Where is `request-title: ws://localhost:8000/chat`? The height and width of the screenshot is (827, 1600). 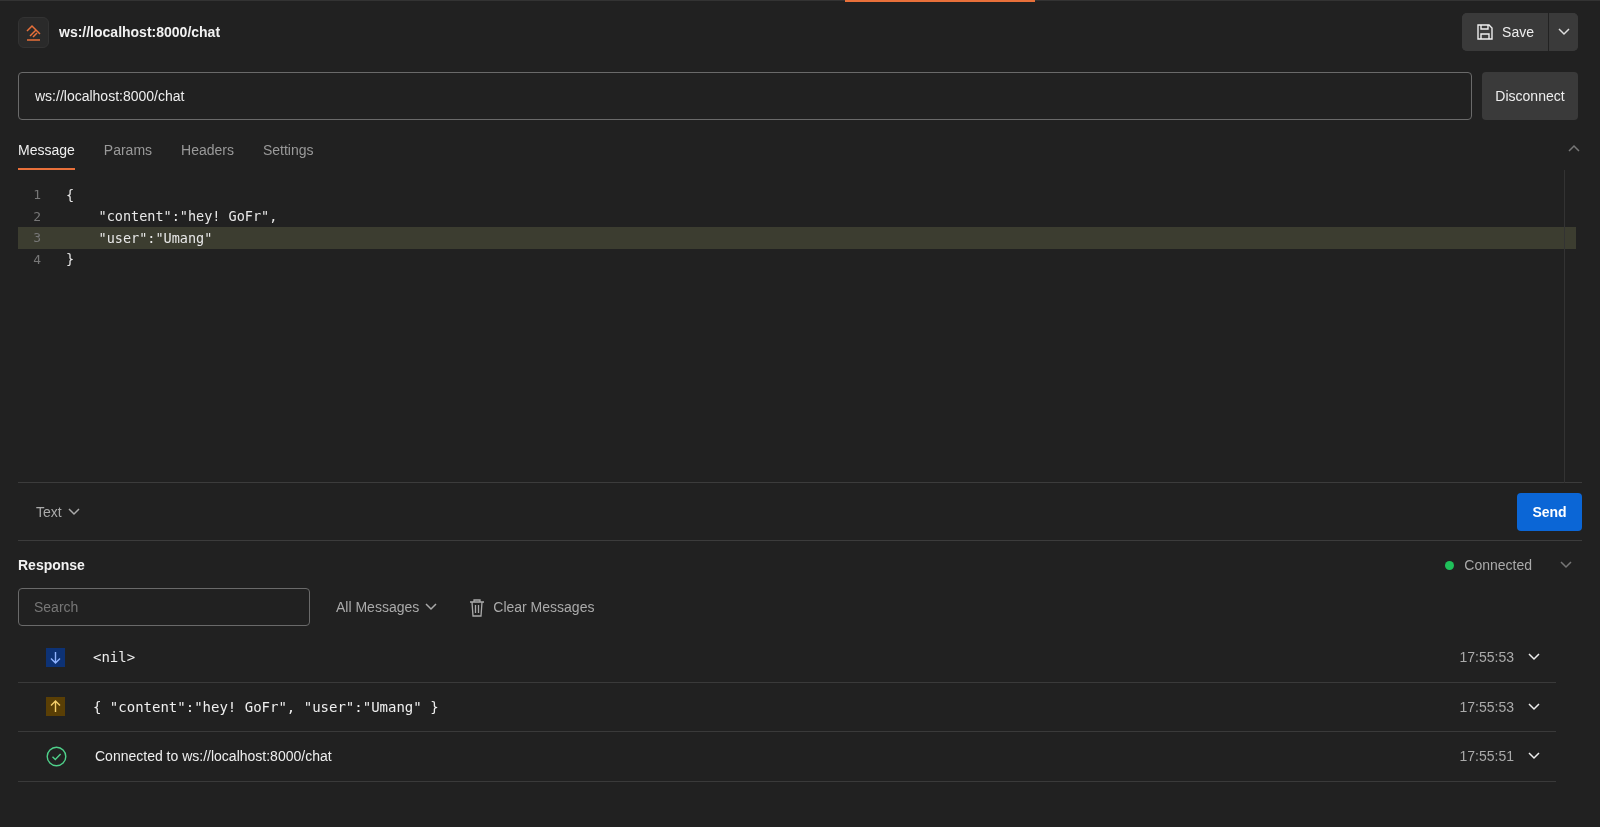 request-title: ws://localhost:8000/chat is located at coordinates (140, 32).